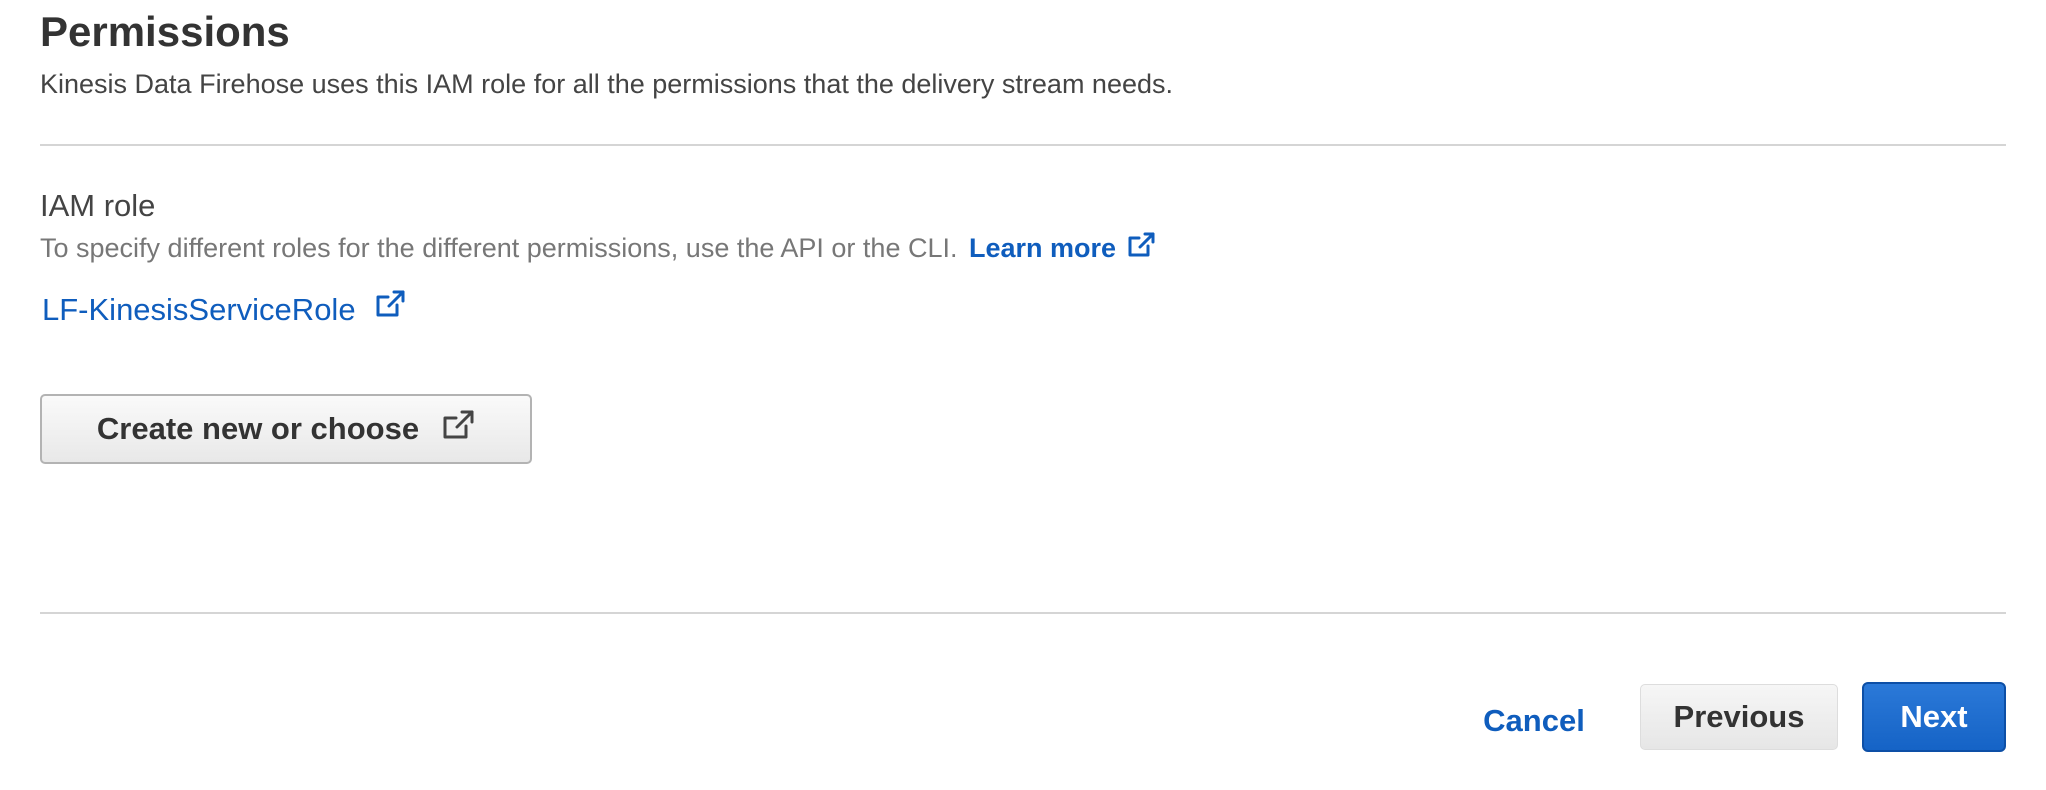 This screenshot has width=2046, height=790. Describe the element at coordinates (1739, 717) in the screenshot. I see `previous-button: Previous` at that location.